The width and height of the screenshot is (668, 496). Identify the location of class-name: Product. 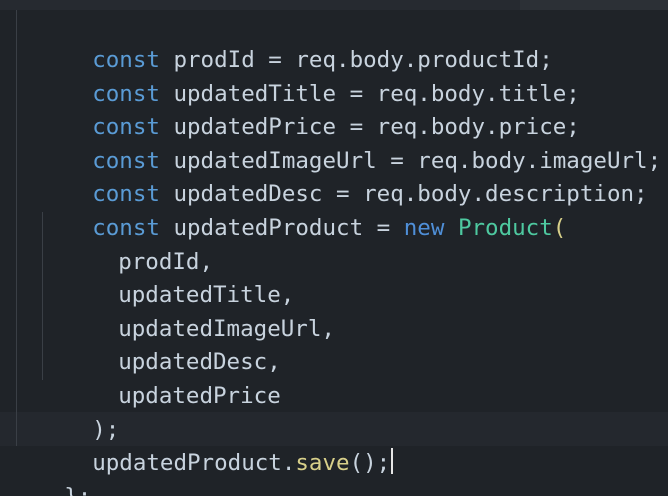
(505, 227).